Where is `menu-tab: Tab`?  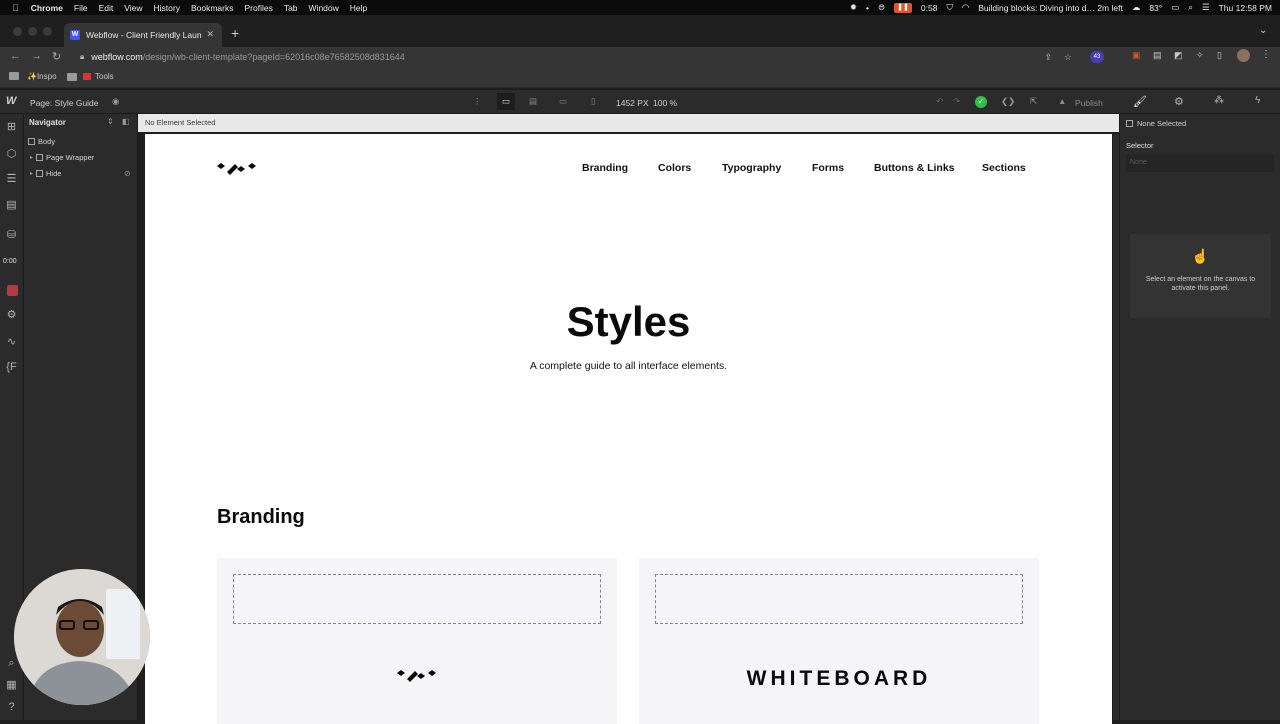 menu-tab: Tab is located at coordinates (291, 8).